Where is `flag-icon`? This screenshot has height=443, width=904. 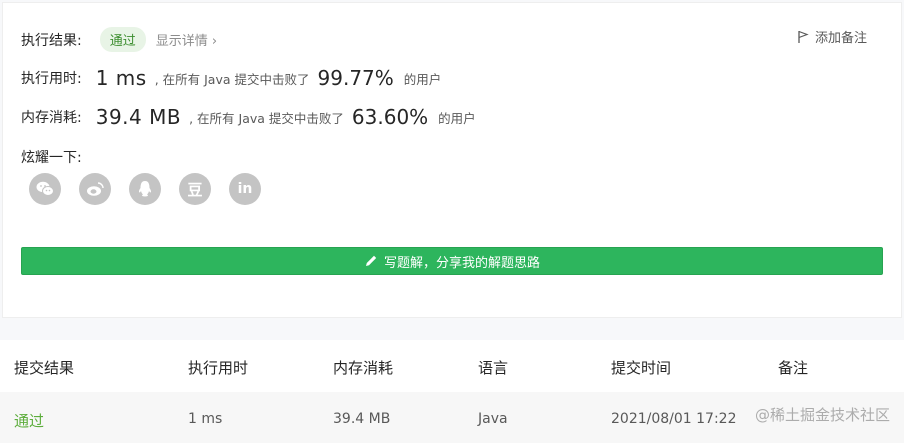 flag-icon is located at coordinates (803, 36).